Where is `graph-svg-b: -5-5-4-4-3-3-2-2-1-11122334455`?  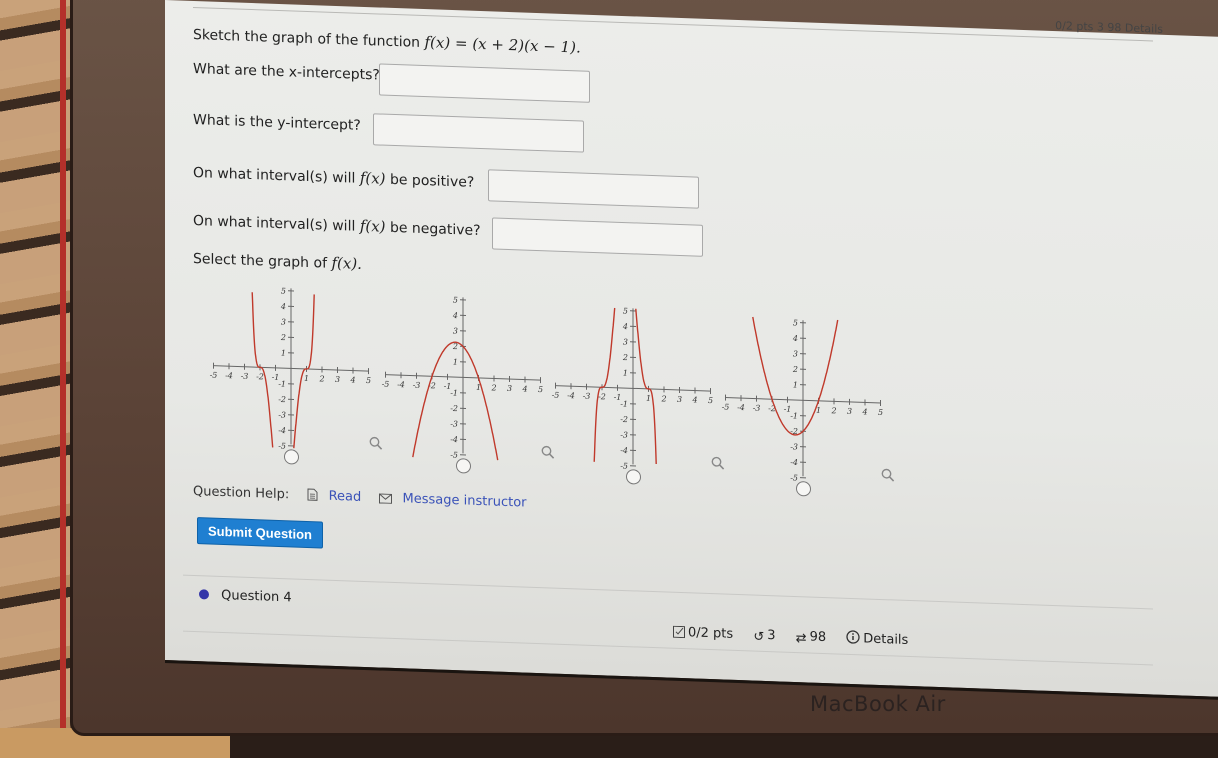 graph-svg-b: -5-5-4-4-3-3-2-2-1-11122334455 is located at coordinates (463, 376).